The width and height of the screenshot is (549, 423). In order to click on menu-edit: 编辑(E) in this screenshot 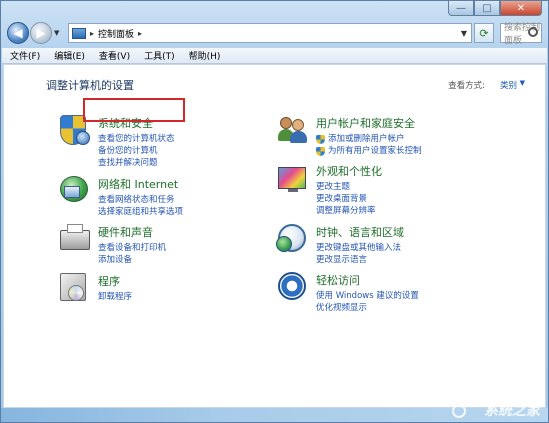, I will do `click(69, 55)`.